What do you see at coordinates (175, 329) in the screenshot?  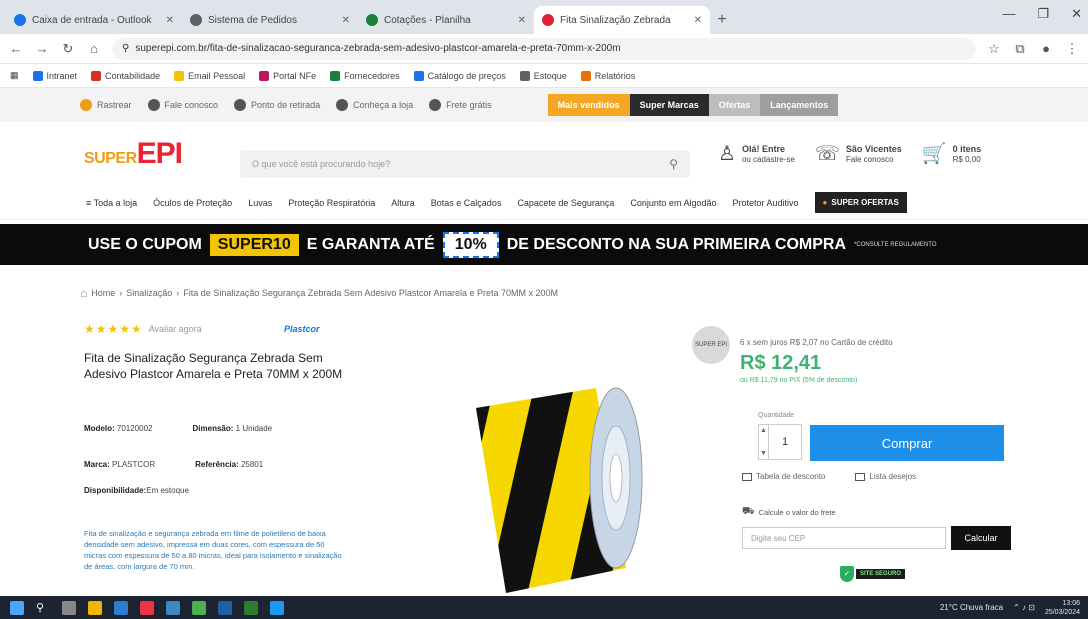 I see `review-link: Avaliar agora` at bounding box center [175, 329].